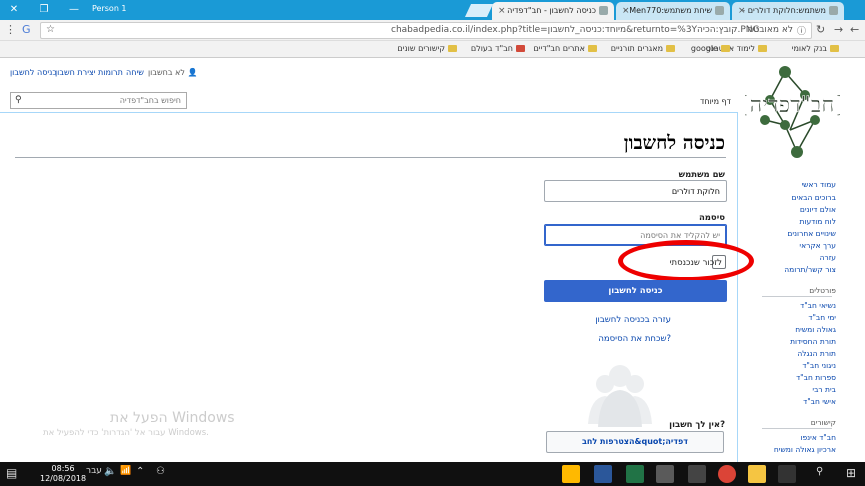 The image size is (865, 486). Describe the element at coordinates (824, 389) in the screenshot. I see `sidebar-portal: בית רבי` at that location.